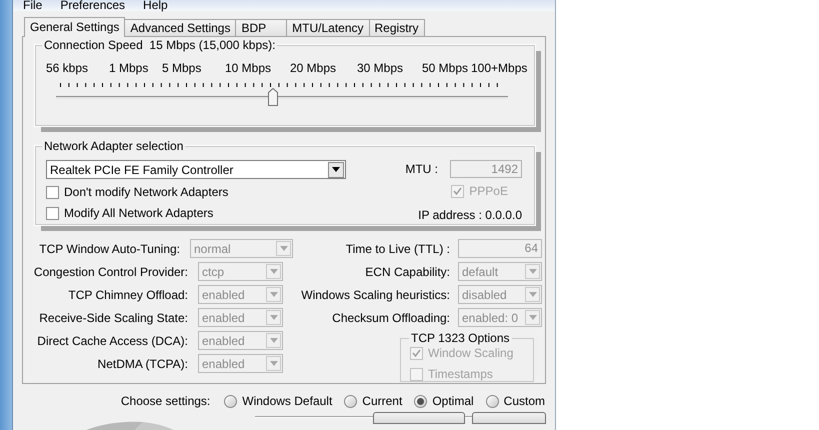 This screenshot has width=819, height=430. What do you see at coordinates (380, 68) in the screenshot?
I see `scale-label: 30 Mbps` at bounding box center [380, 68].